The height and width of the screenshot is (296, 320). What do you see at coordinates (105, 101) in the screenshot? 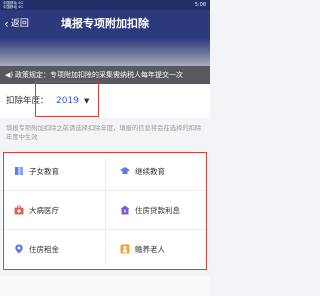
I see `deduction-year-row: 扣除年度： 2019 ▼` at bounding box center [105, 101].